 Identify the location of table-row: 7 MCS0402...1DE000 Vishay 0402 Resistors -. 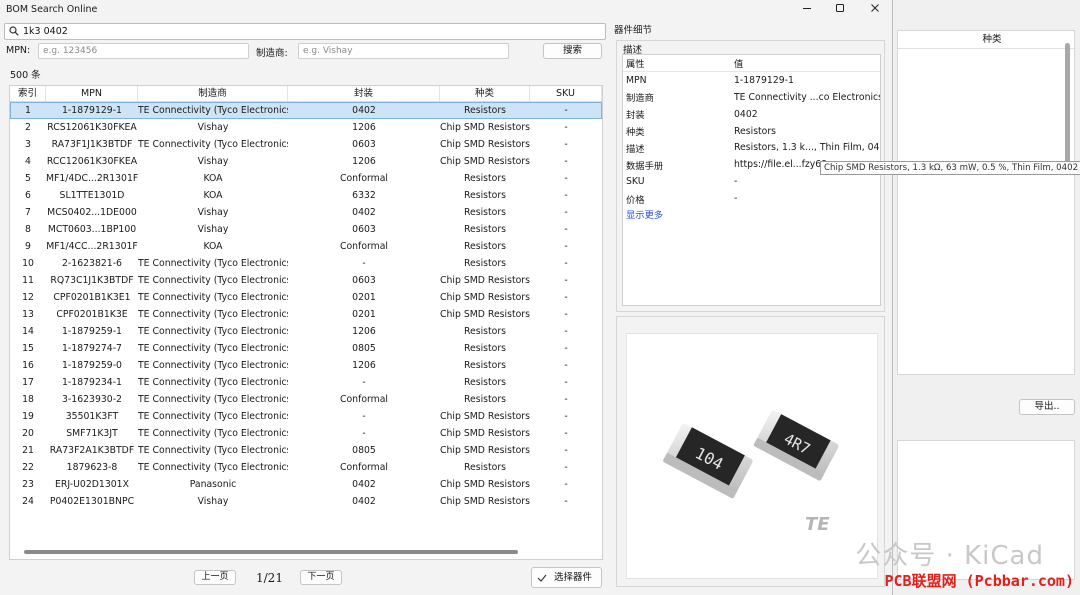
(306, 212).